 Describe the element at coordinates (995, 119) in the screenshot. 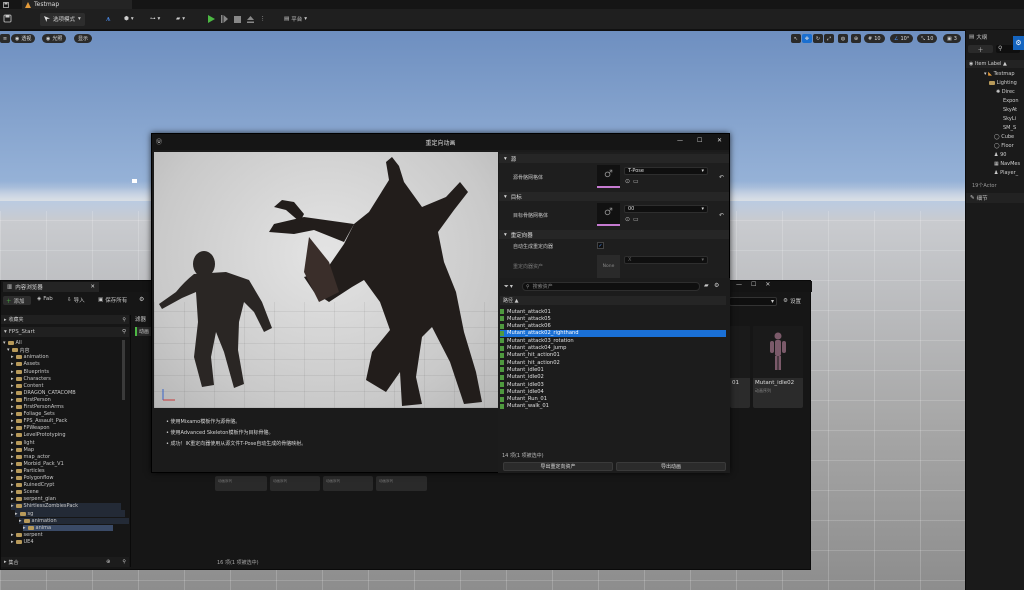

I see `outliner-item: SkyLi` at that location.